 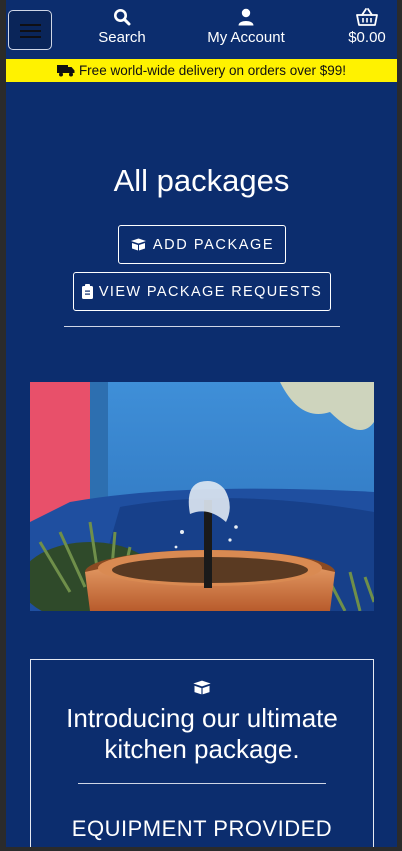 What do you see at coordinates (210, 291) in the screenshot?
I see `view-package-requests-label: VIEW PACKAGE REQUESTS` at bounding box center [210, 291].